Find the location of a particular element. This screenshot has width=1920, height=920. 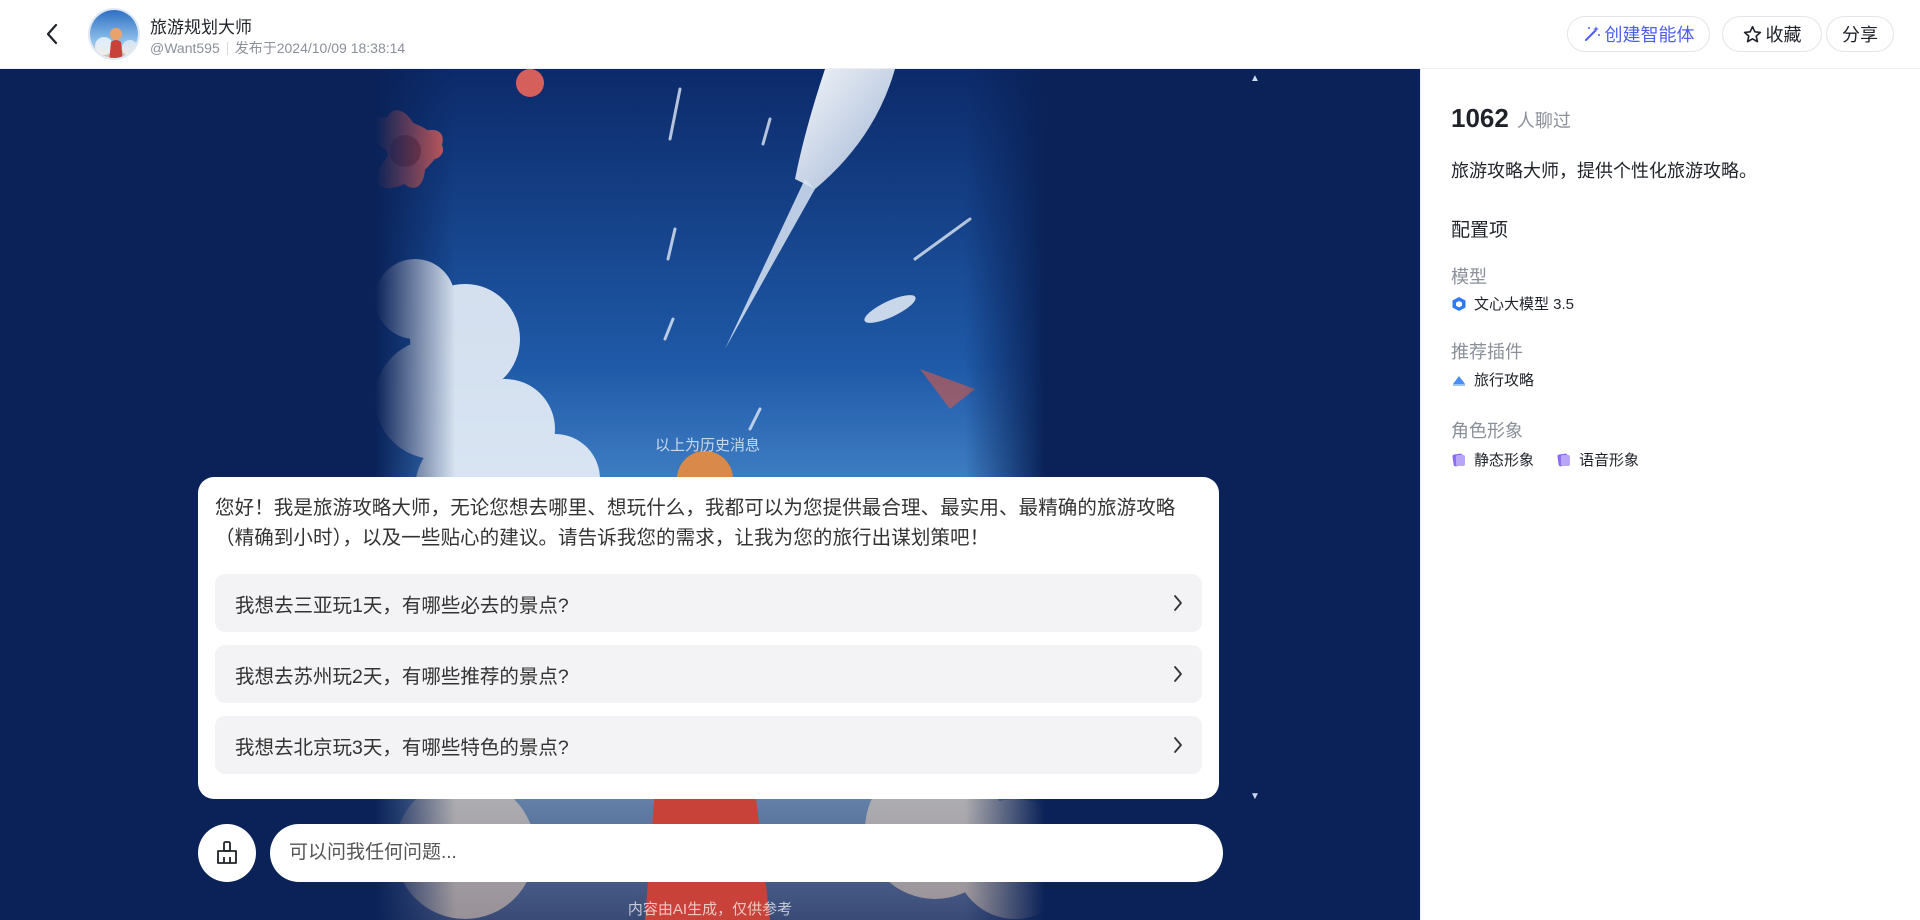

share-button: 分享 is located at coordinates (1860, 34).